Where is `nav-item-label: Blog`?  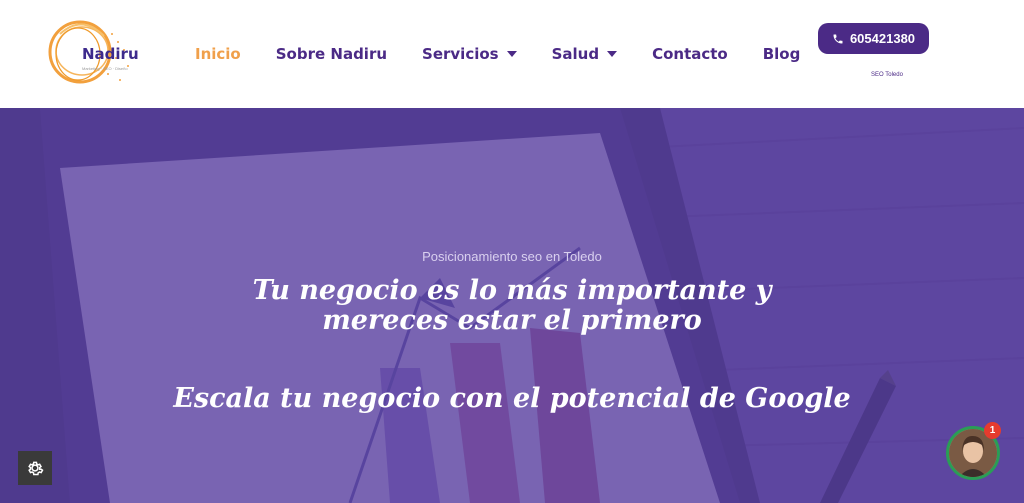
nav-item-label: Blog is located at coordinates (781, 54).